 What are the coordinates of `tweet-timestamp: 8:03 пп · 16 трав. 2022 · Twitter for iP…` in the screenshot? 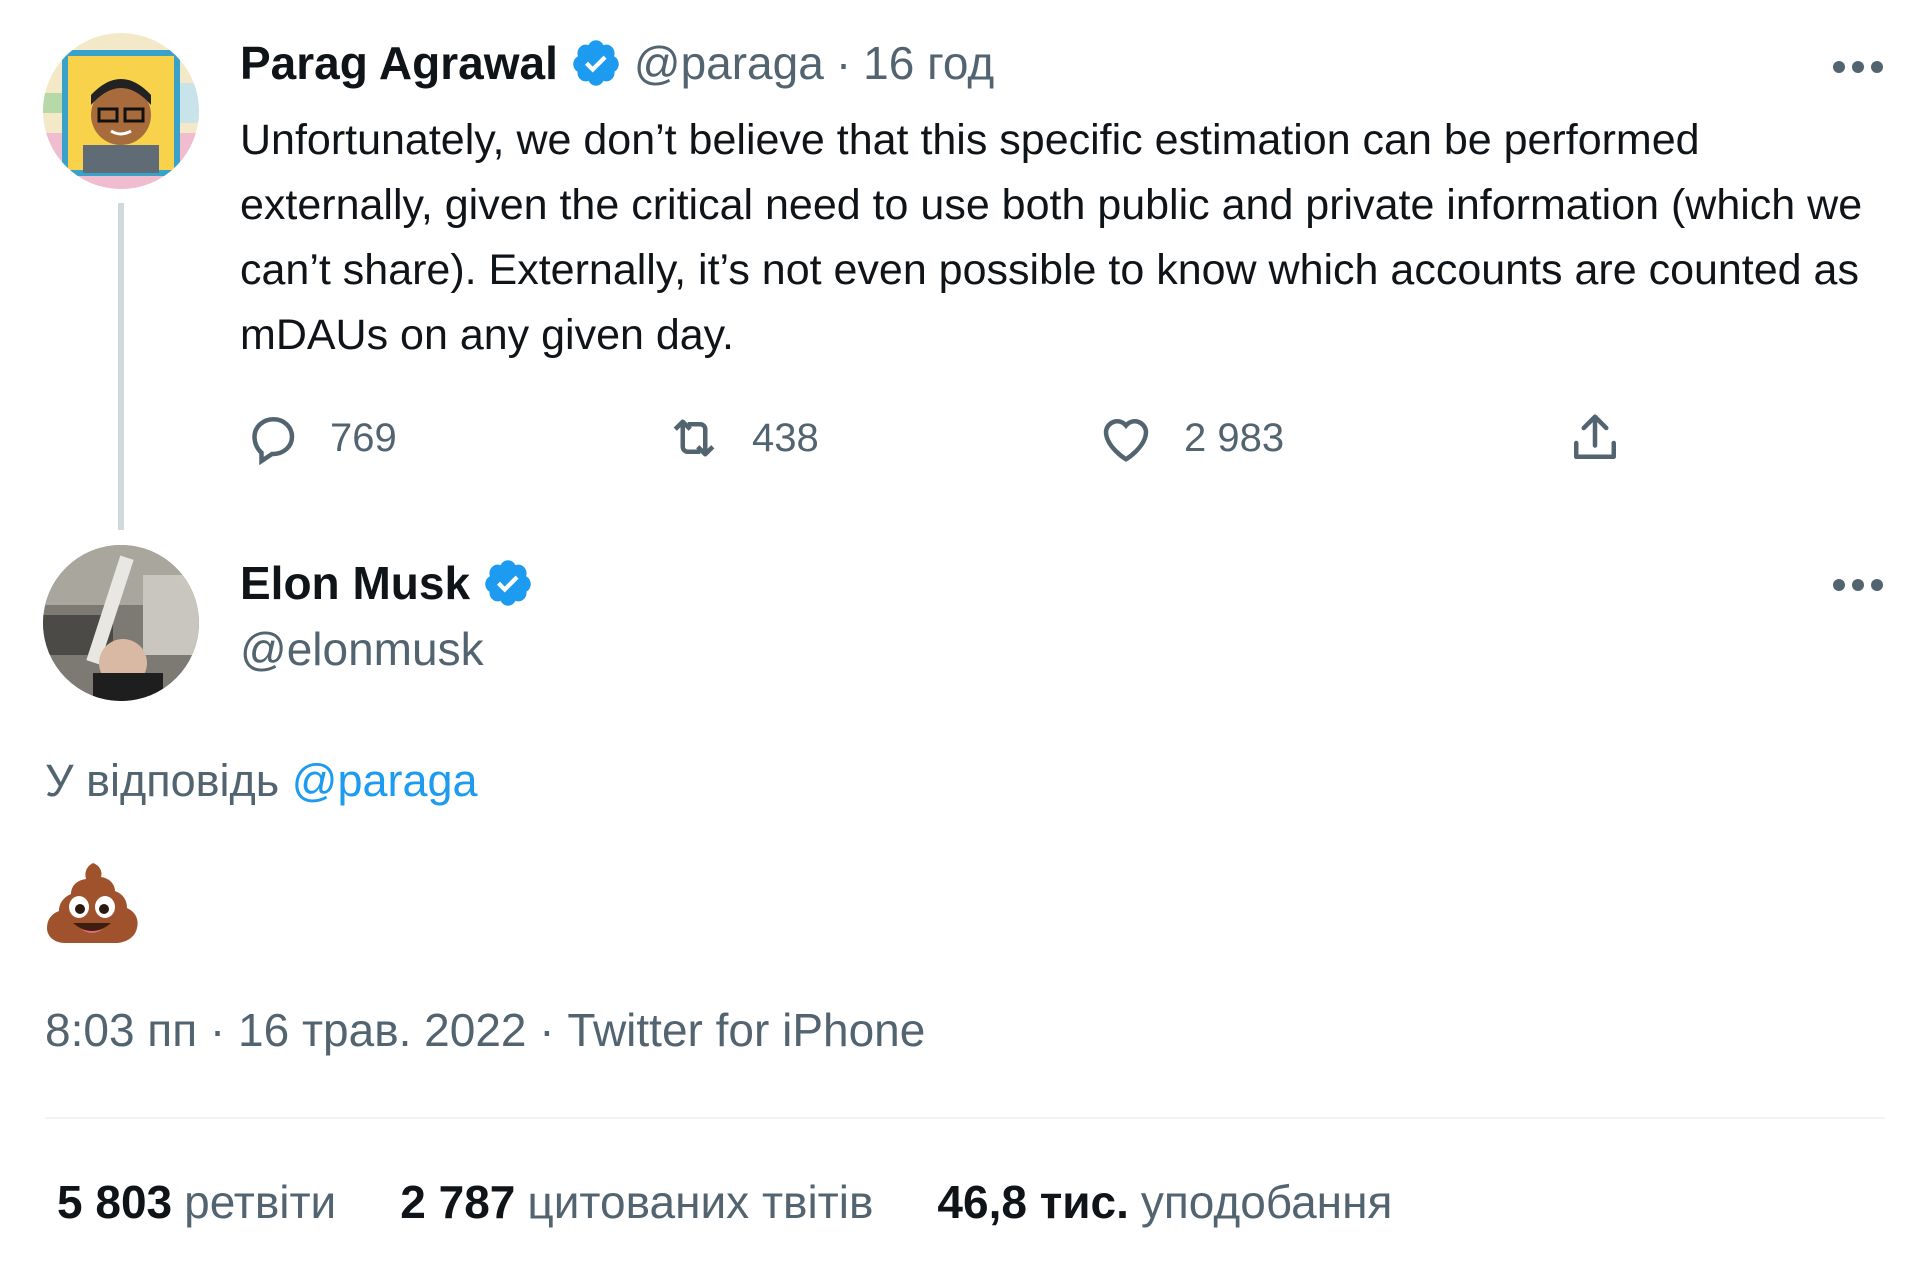 It's located at (485, 1030).